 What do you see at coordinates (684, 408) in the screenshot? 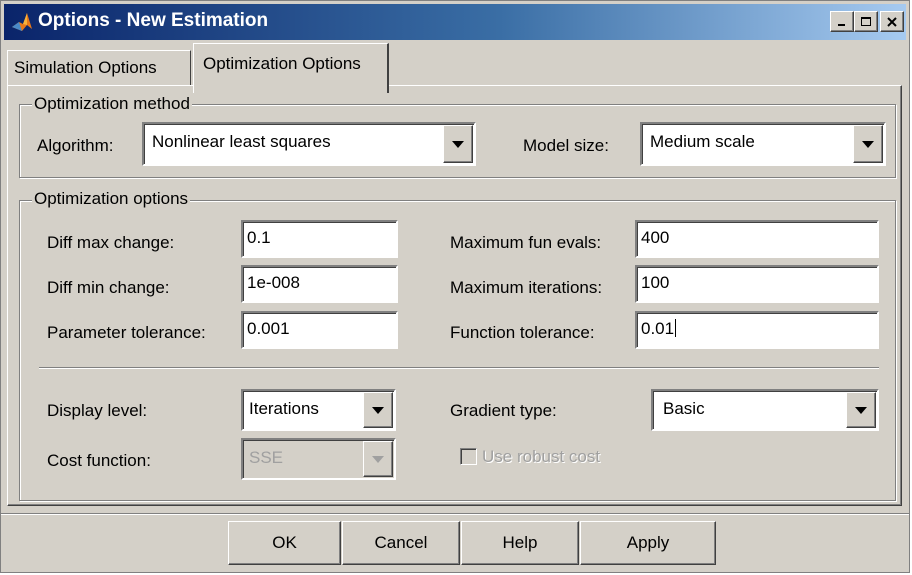
I see `gradient-type-value: Basic` at bounding box center [684, 408].